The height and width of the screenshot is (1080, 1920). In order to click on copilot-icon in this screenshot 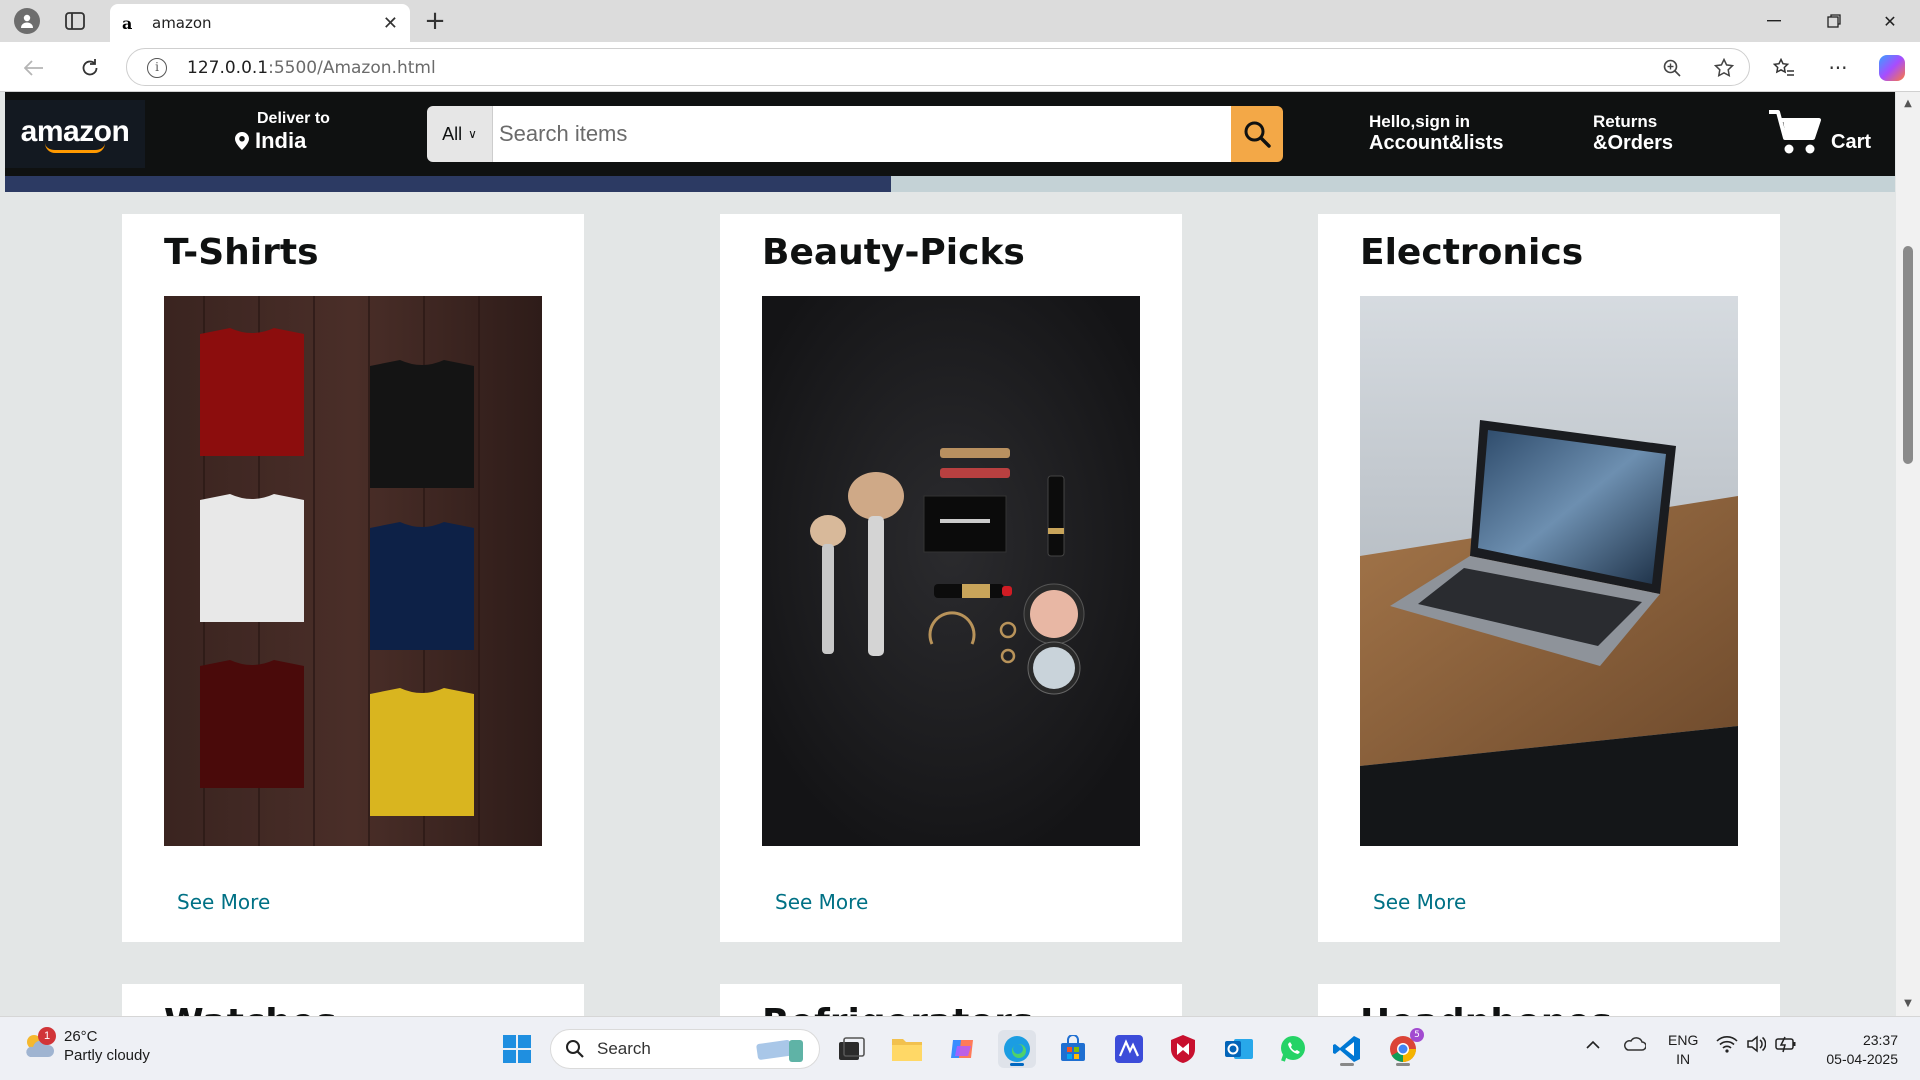, I will do `click(1892, 68)`.